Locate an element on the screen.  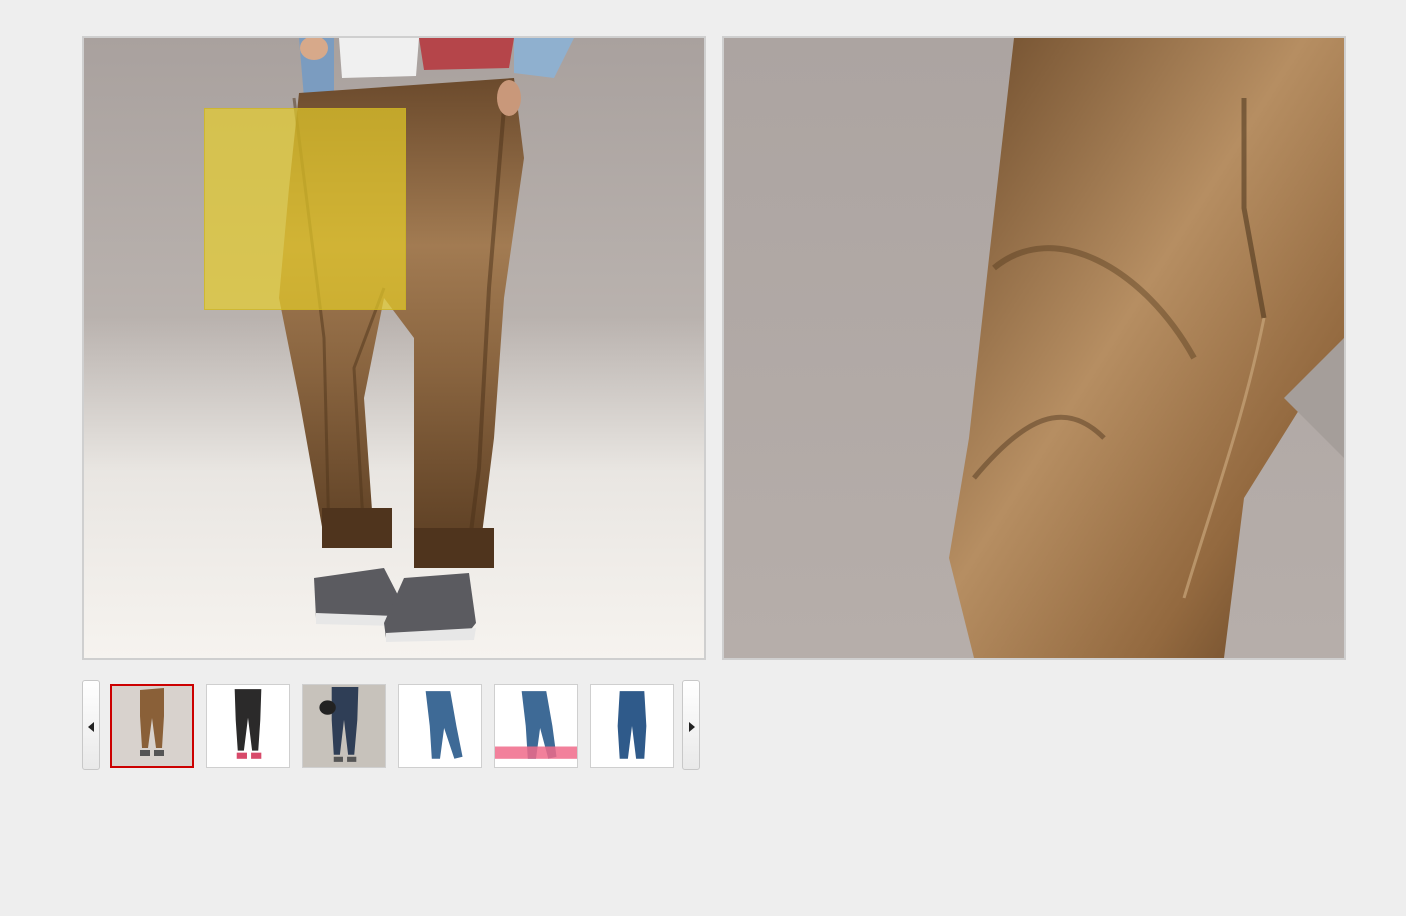
thumbnail-brown-jeans is located at coordinates (152, 726).